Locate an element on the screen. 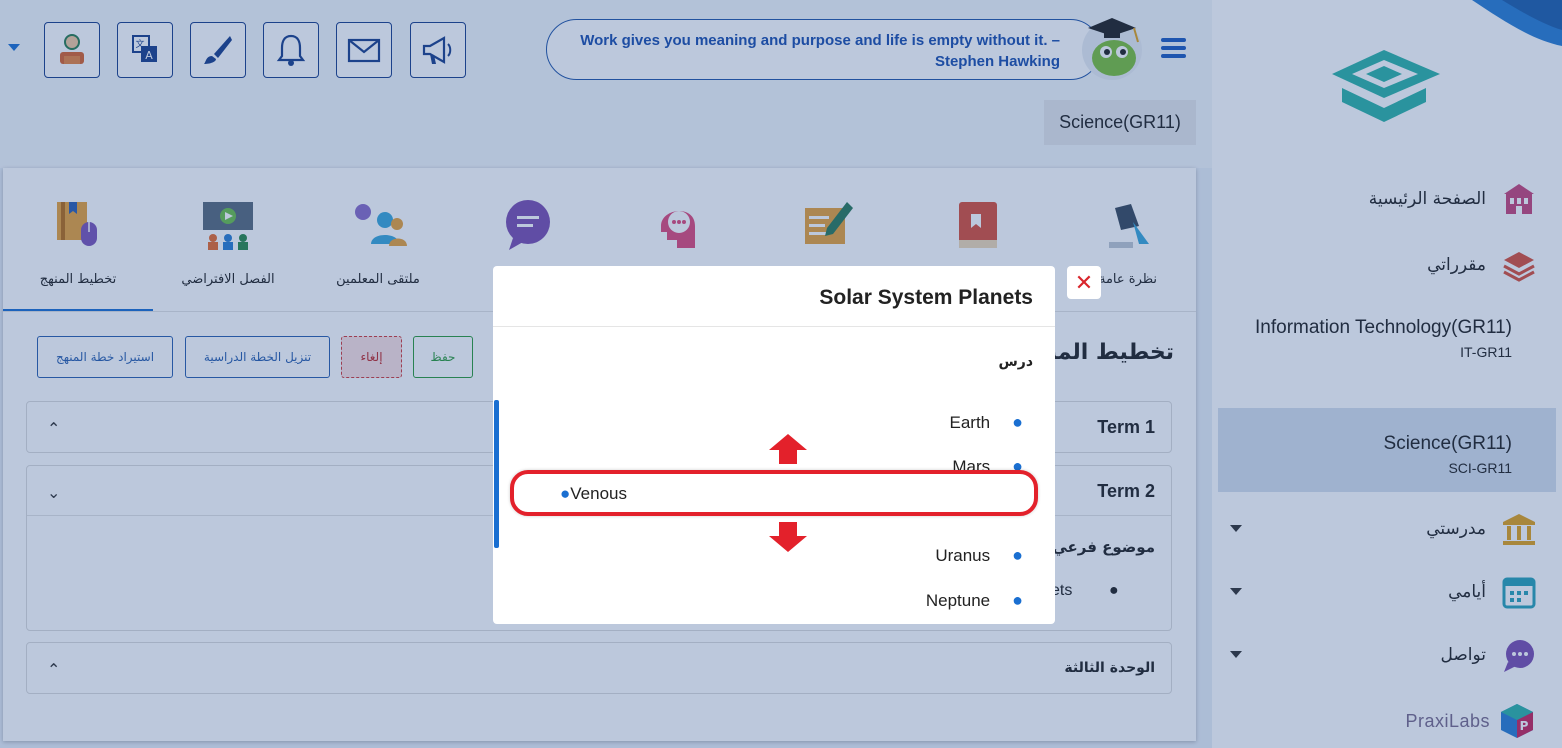  planet-name: Earth is located at coordinates (970, 422).